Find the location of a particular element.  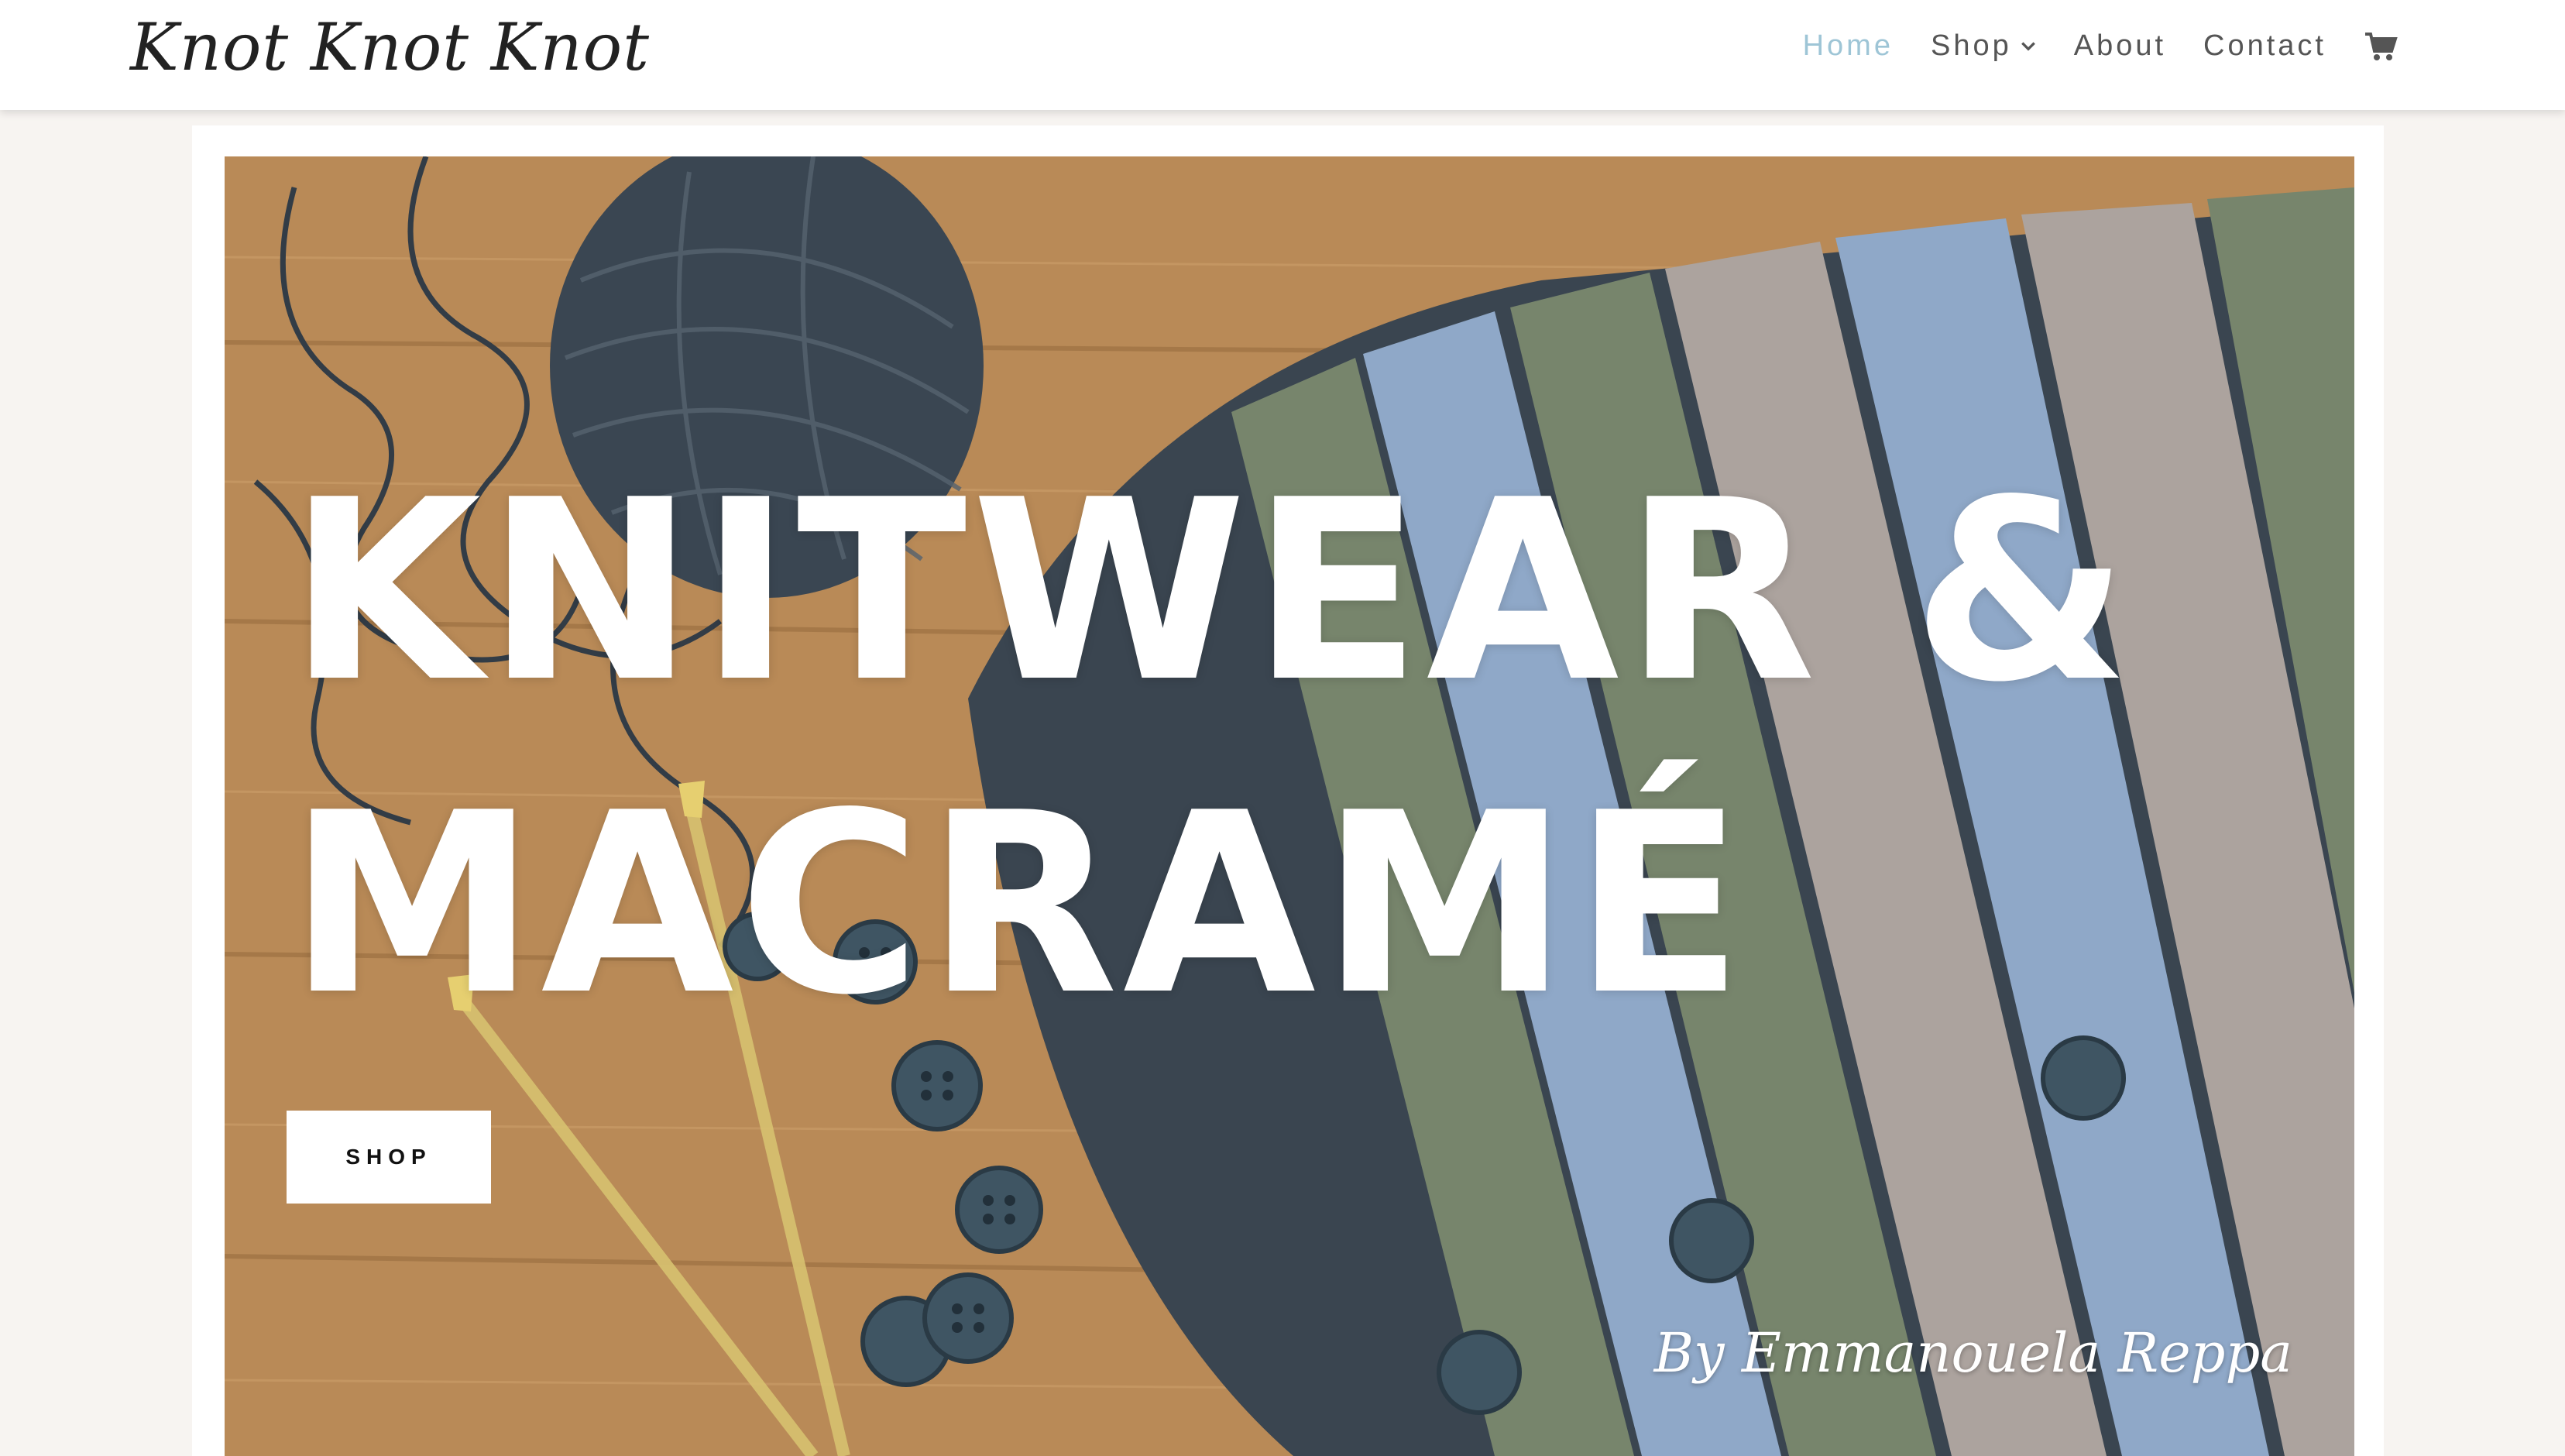

nav-label-contact: Contact is located at coordinates (2265, 45).